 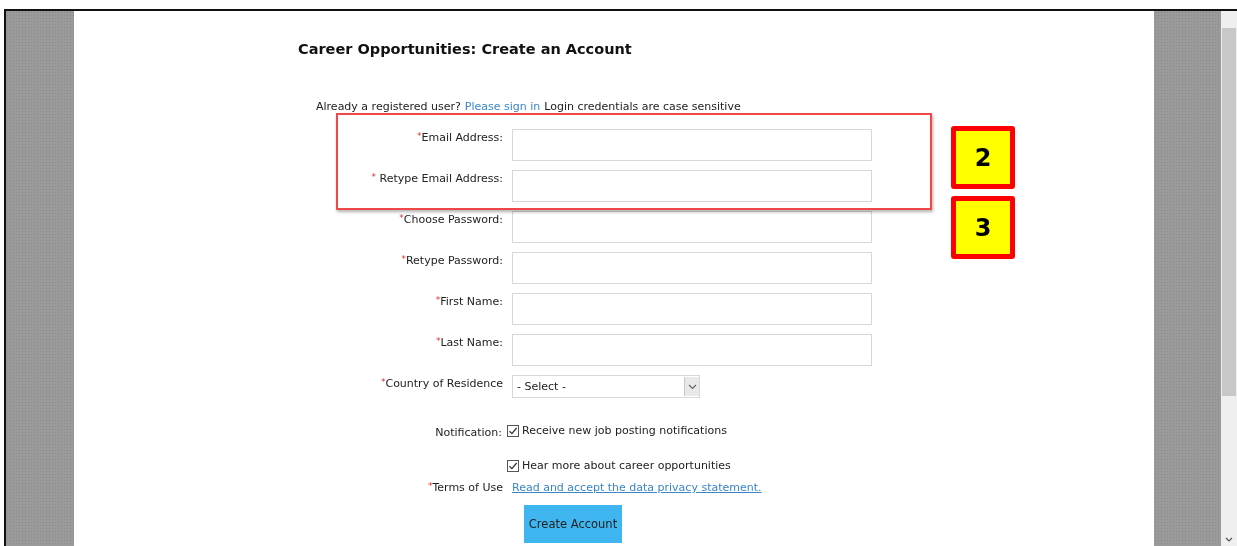 What do you see at coordinates (983, 227) in the screenshot?
I see `step-badge: 3` at bounding box center [983, 227].